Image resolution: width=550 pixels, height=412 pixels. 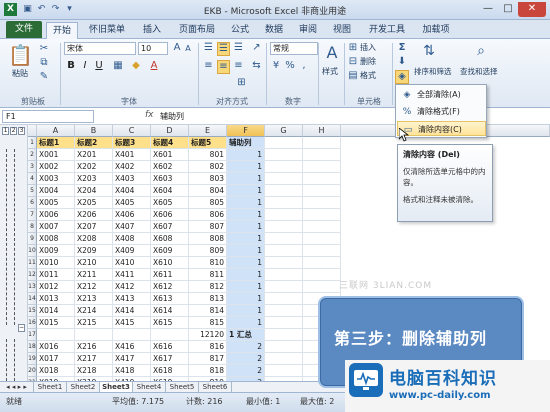 What do you see at coordinates (308, 30) in the screenshot?
I see `tab-review: 审阅` at bounding box center [308, 30].